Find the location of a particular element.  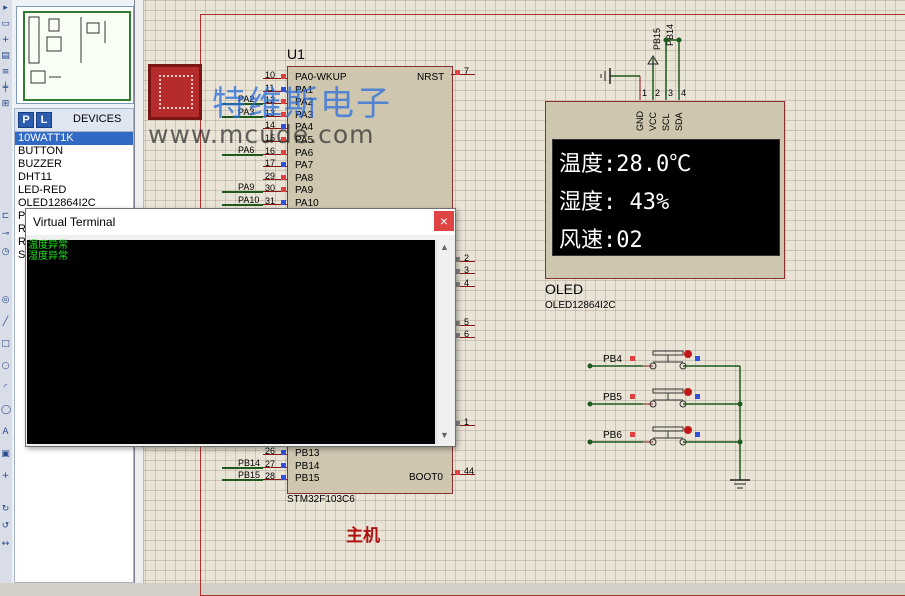

mcu-pin-number: 6 is located at coordinates (467, 334).